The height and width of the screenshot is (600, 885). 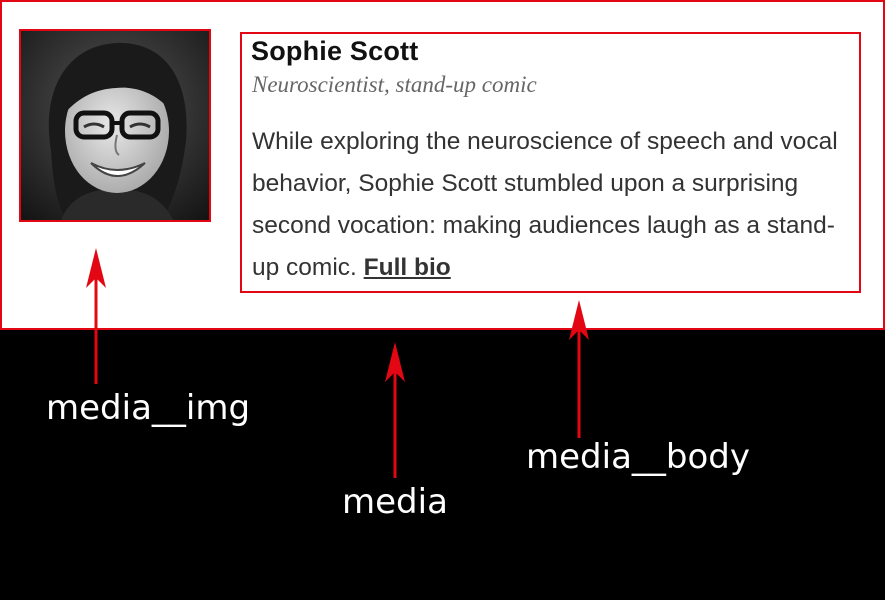 What do you see at coordinates (407, 267) in the screenshot?
I see `full-bio-link: Full bio` at bounding box center [407, 267].